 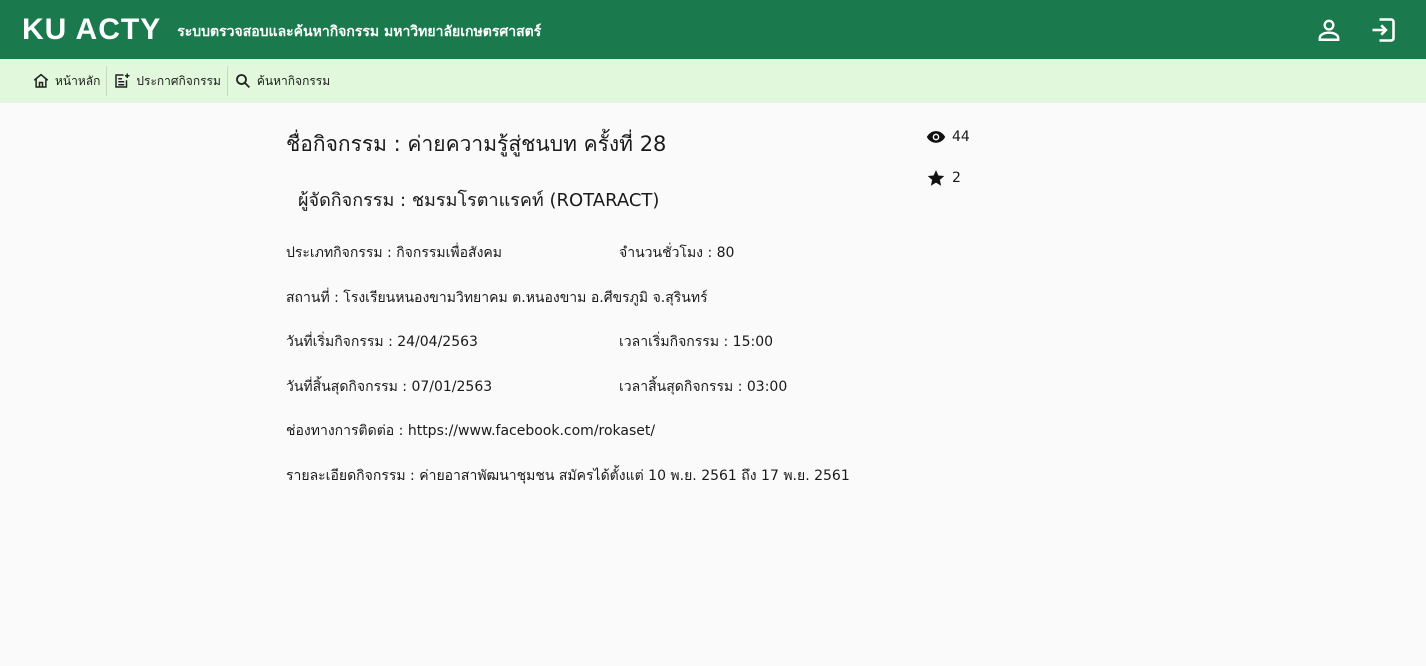 I want to click on activity-start-time: เวลาเริ่มกิจกรรม : 15:00, so click(x=696, y=342).